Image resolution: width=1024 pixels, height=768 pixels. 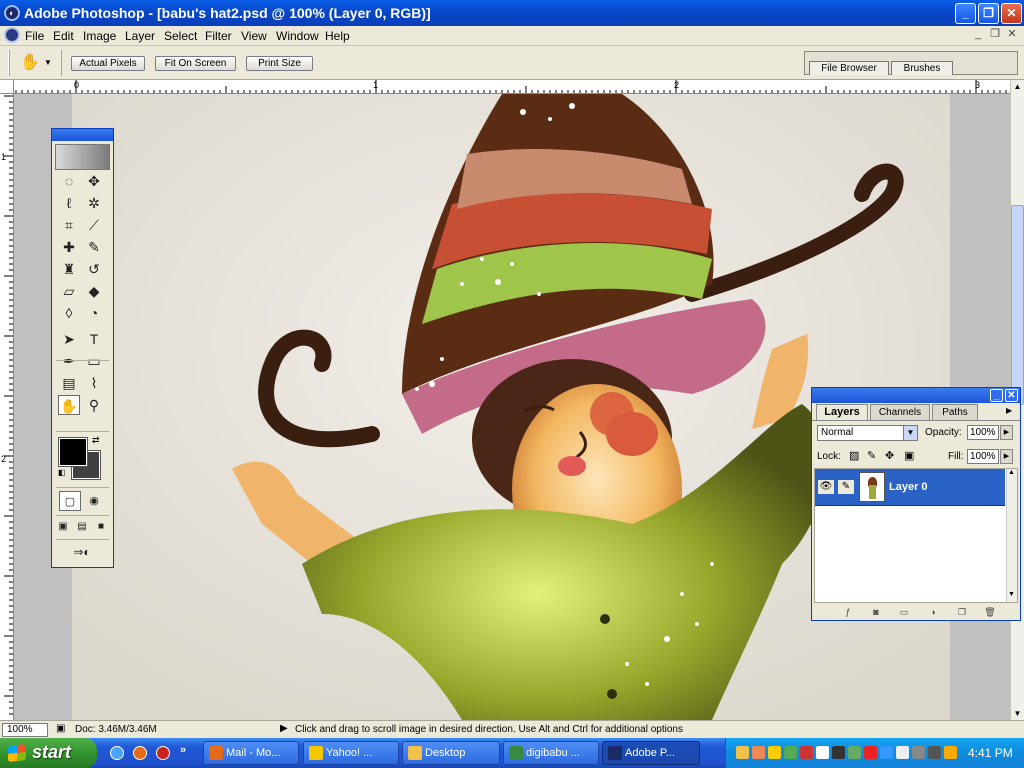 I want to click on pen-tool-icon: ✒, so click(x=69, y=361).